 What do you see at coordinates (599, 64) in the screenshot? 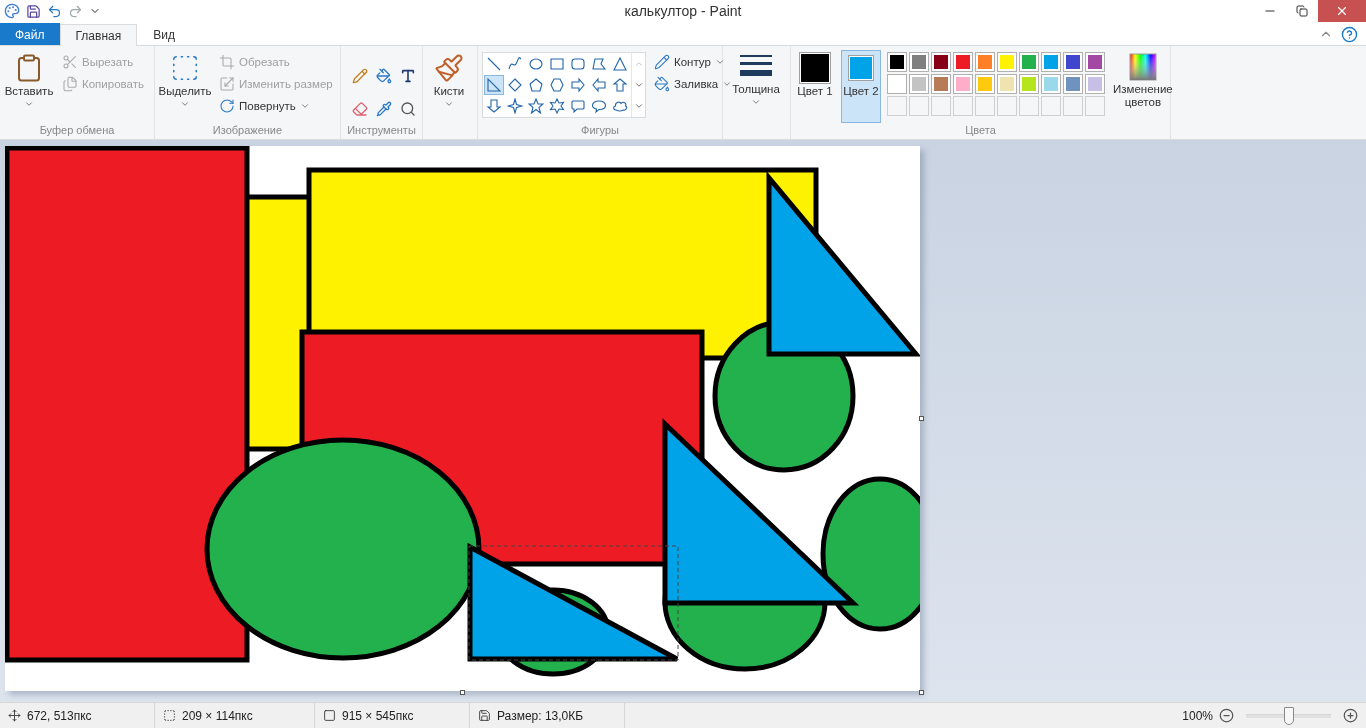
I see `polygon-icon` at bounding box center [599, 64].